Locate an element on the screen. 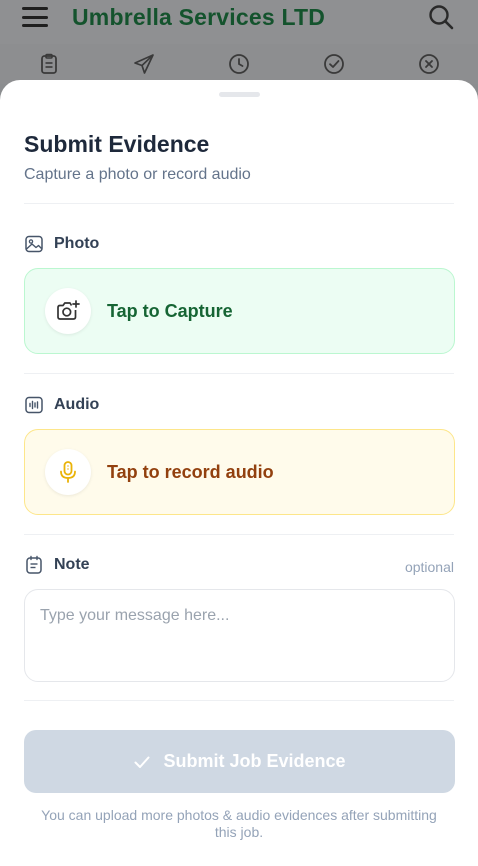  check-icon is located at coordinates (142, 762).